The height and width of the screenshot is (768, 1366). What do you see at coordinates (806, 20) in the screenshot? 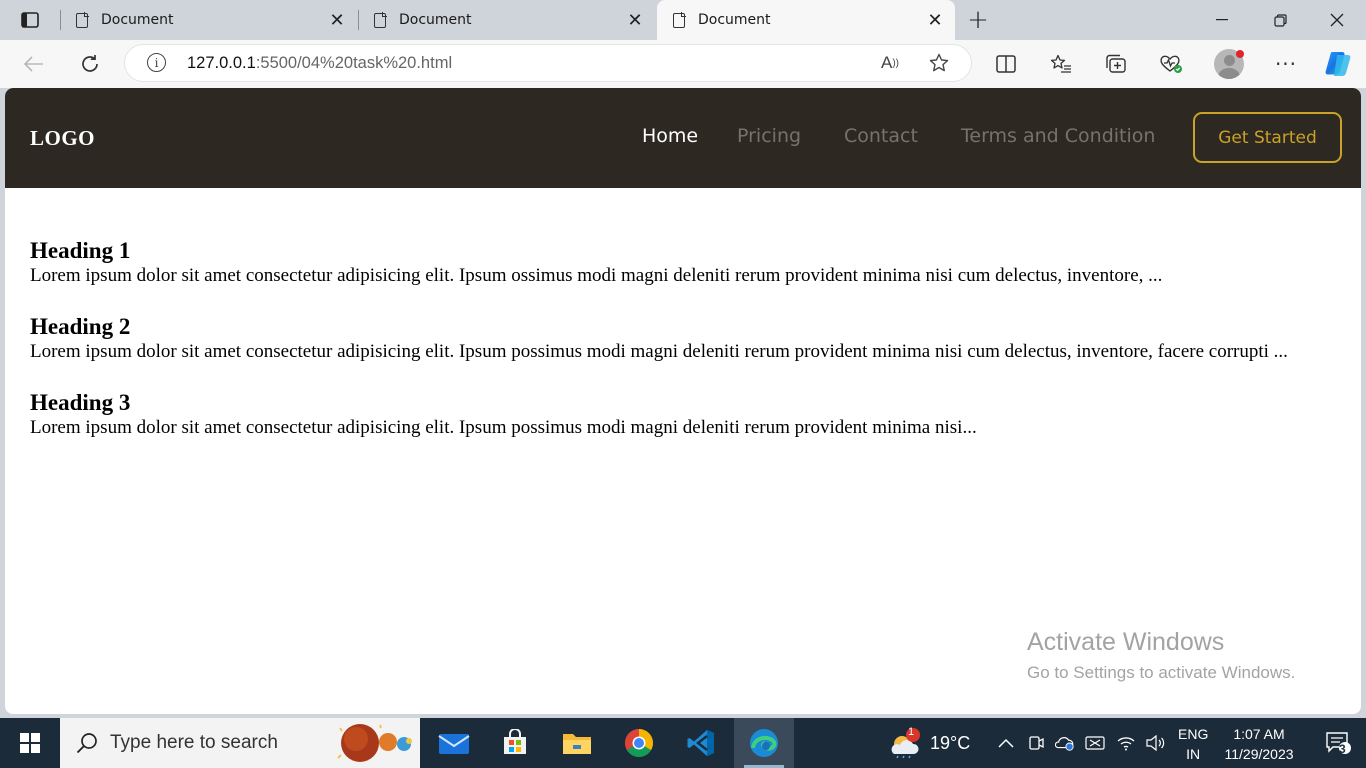
I see `browser-tab-active: Document ✕` at bounding box center [806, 20].